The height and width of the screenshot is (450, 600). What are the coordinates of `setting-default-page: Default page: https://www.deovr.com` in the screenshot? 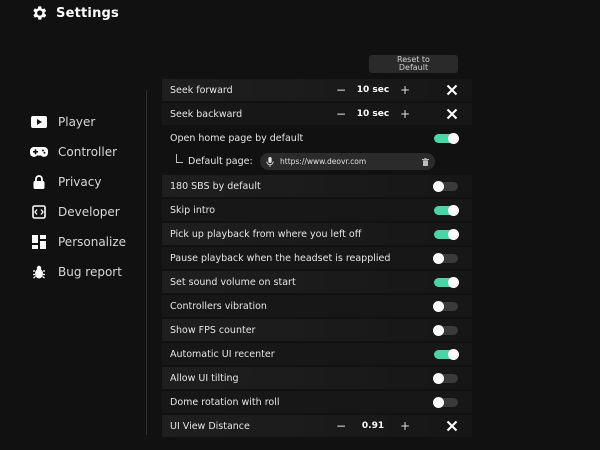 It's located at (317, 162).